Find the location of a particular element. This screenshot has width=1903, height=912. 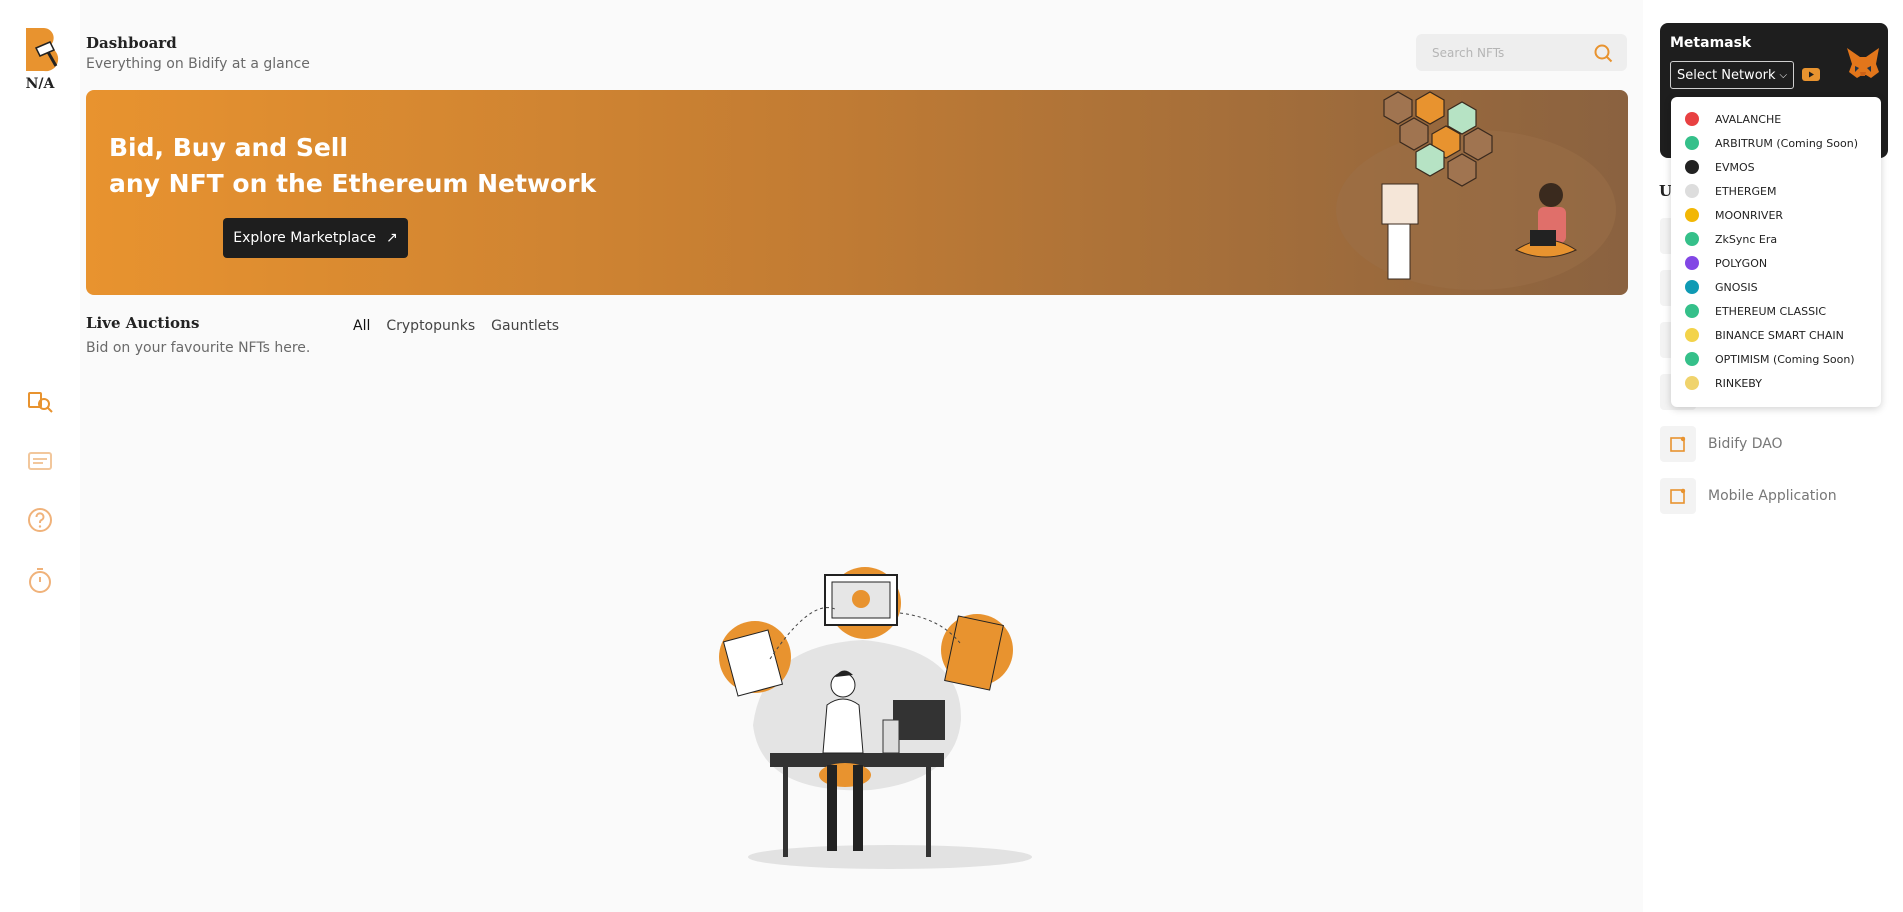

nft-icon is located at coordinates (40, 461).